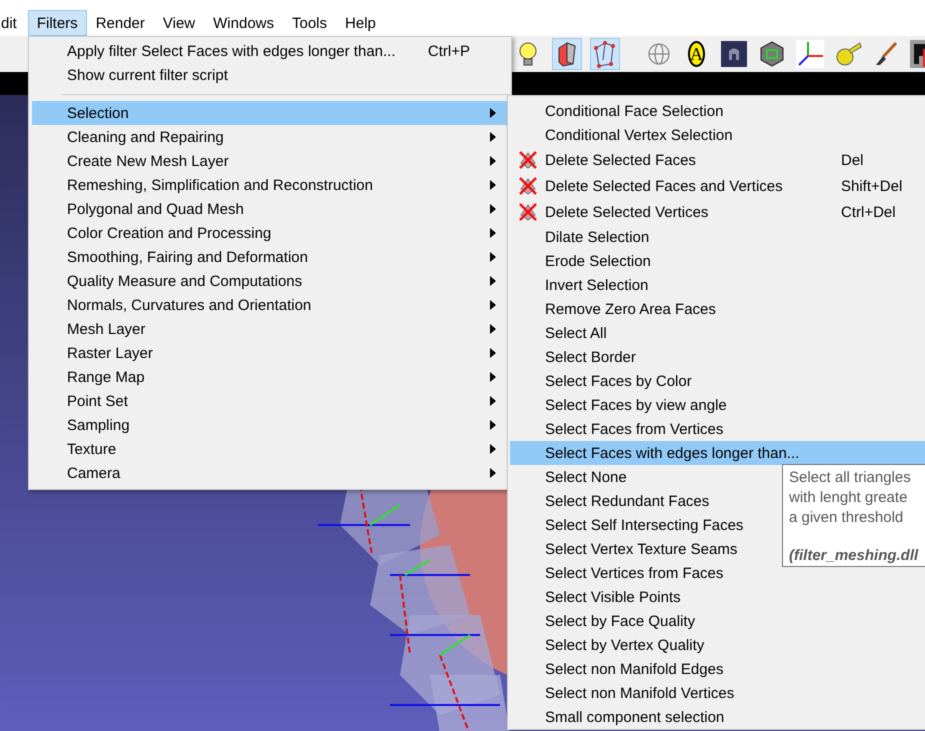 The image size is (925, 731). What do you see at coordinates (270, 425) in the screenshot?
I see `menu-item: Sampling` at bounding box center [270, 425].